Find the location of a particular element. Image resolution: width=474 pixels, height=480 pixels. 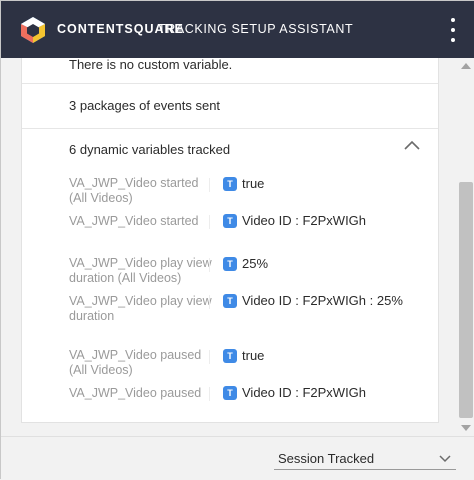

app-header: CONTENTSQUARE TRACKING SETUP ASSISTANT is located at coordinates (237, 29).